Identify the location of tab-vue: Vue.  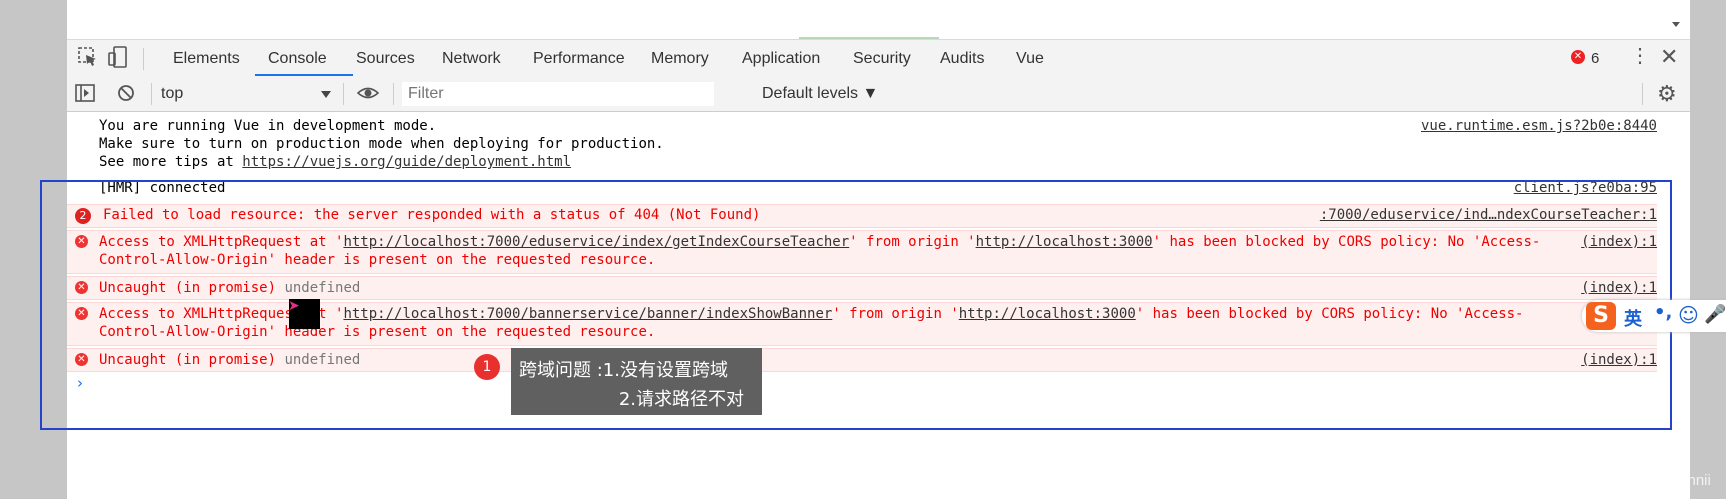
(1030, 59).